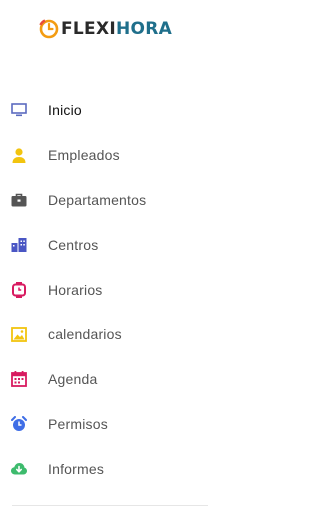 This screenshot has width=320, height=523. What do you see at coordinates (19, 334) in the screenshot?
I see `image-icon` at bounding box center [19, 334].